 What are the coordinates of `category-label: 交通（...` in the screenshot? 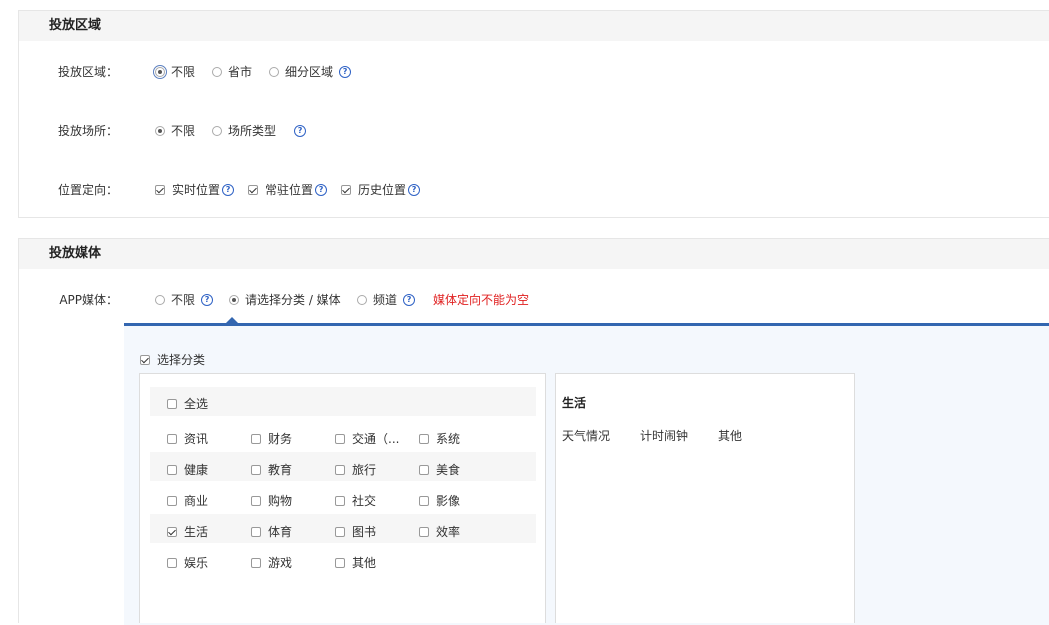 It's located at (376, 439).